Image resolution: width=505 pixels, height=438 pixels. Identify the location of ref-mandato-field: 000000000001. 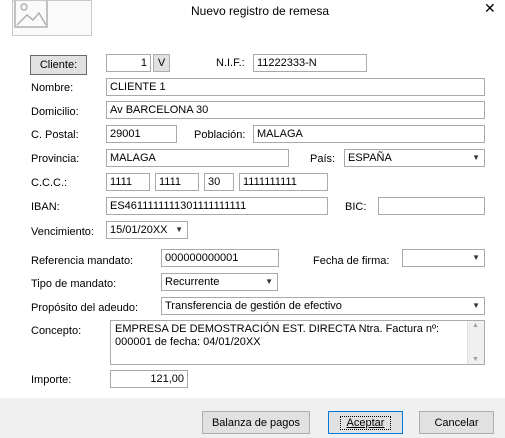
(220, 258).